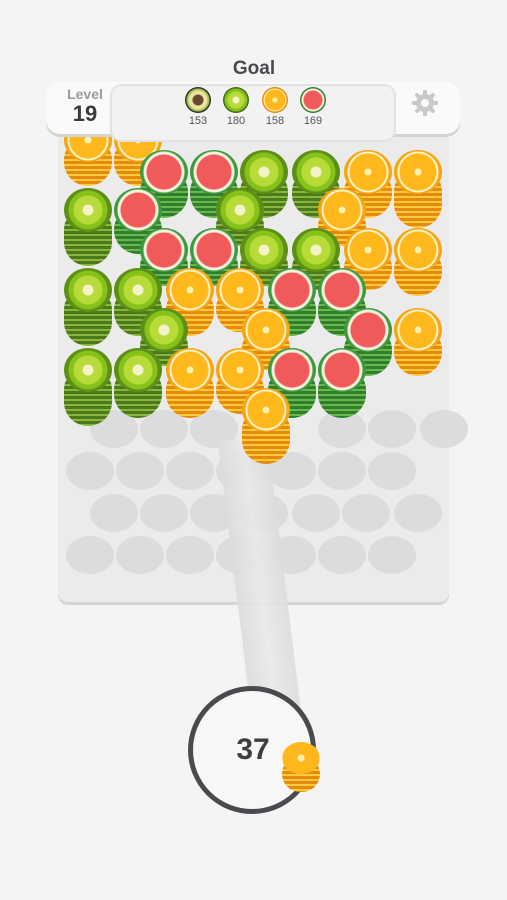 Image resolution: width=507 pixels, height=900 pixels. What do you see at coordinates (85, 94) in the screenshot?
I see `level-label: Level` at bounding box center [85, 94].